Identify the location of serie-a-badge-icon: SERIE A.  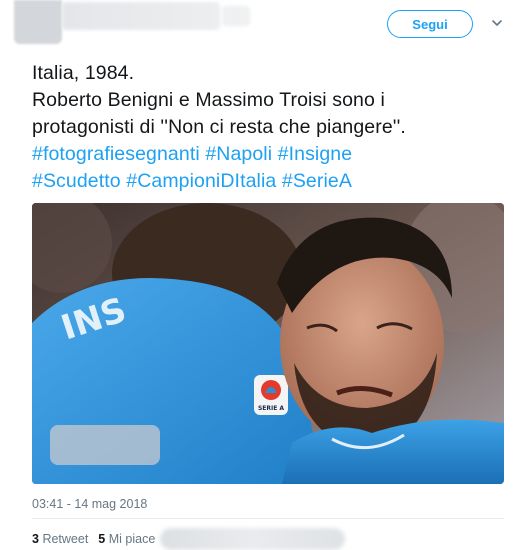
(271, 395).